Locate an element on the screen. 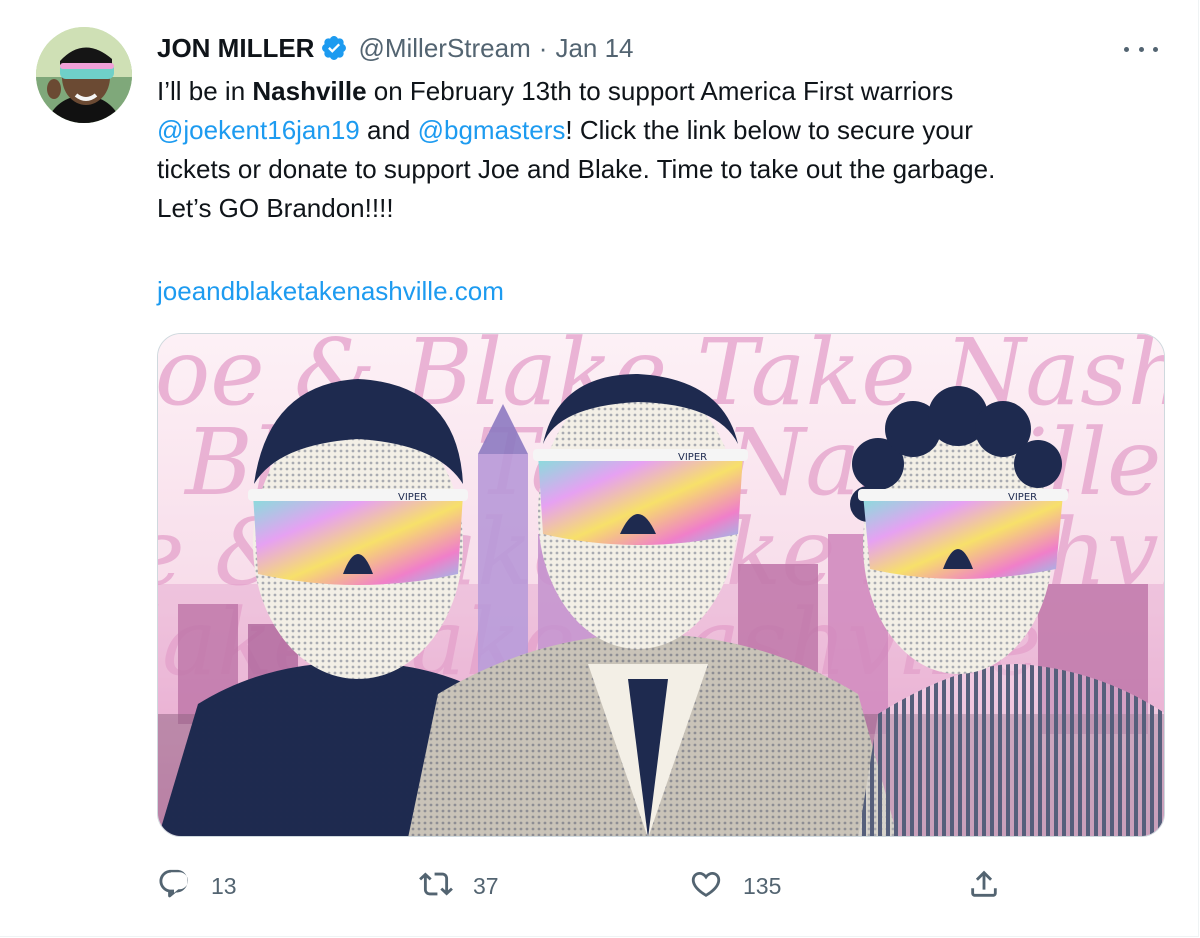 Image resolution: width=1200 pixels, height=938 pixels. display-name: JON MILLER is located at coordinates (235, 48).